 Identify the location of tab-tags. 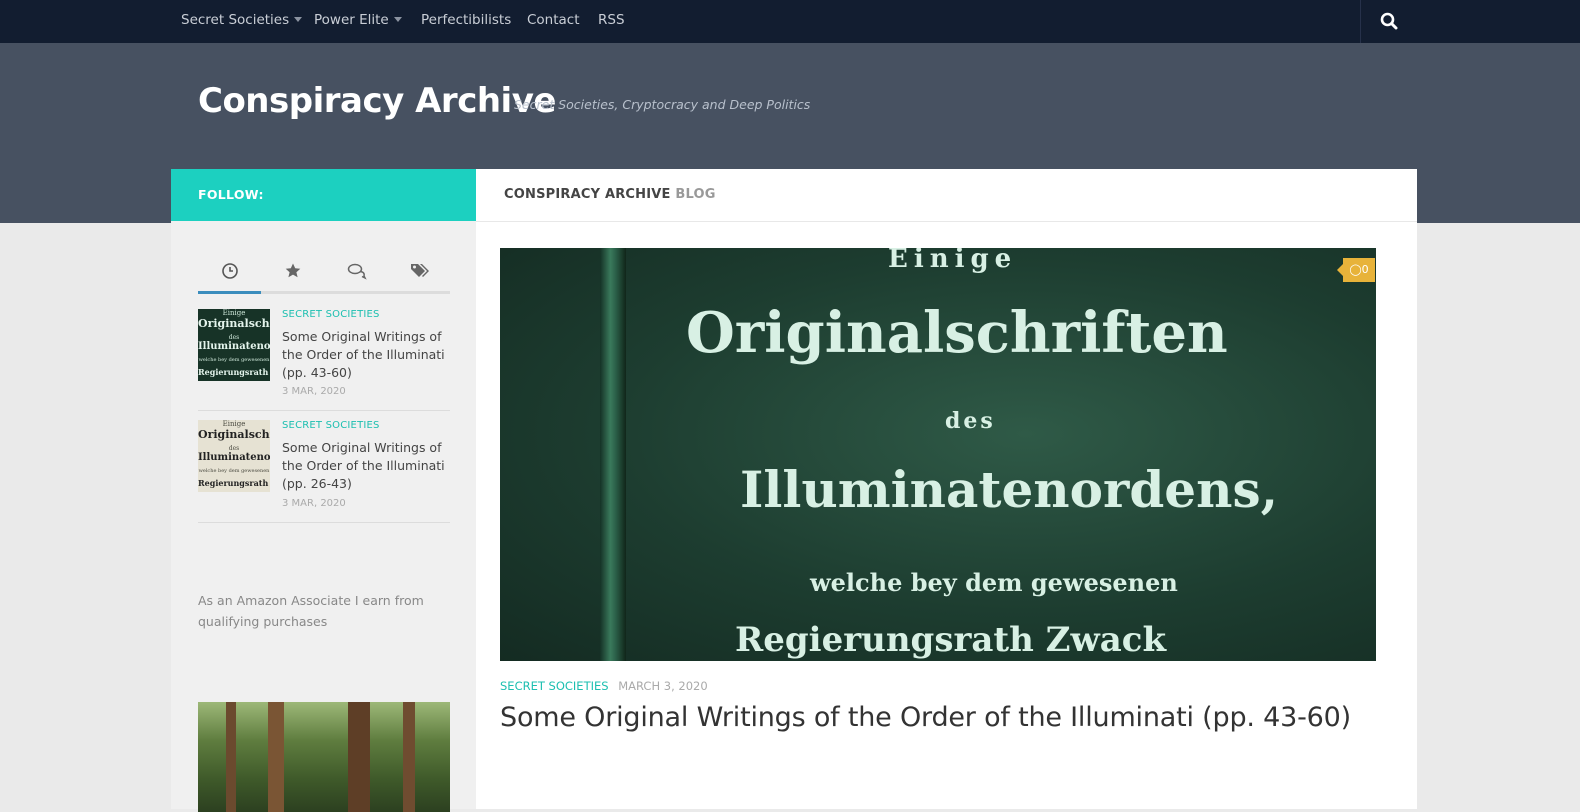
(418, 273).